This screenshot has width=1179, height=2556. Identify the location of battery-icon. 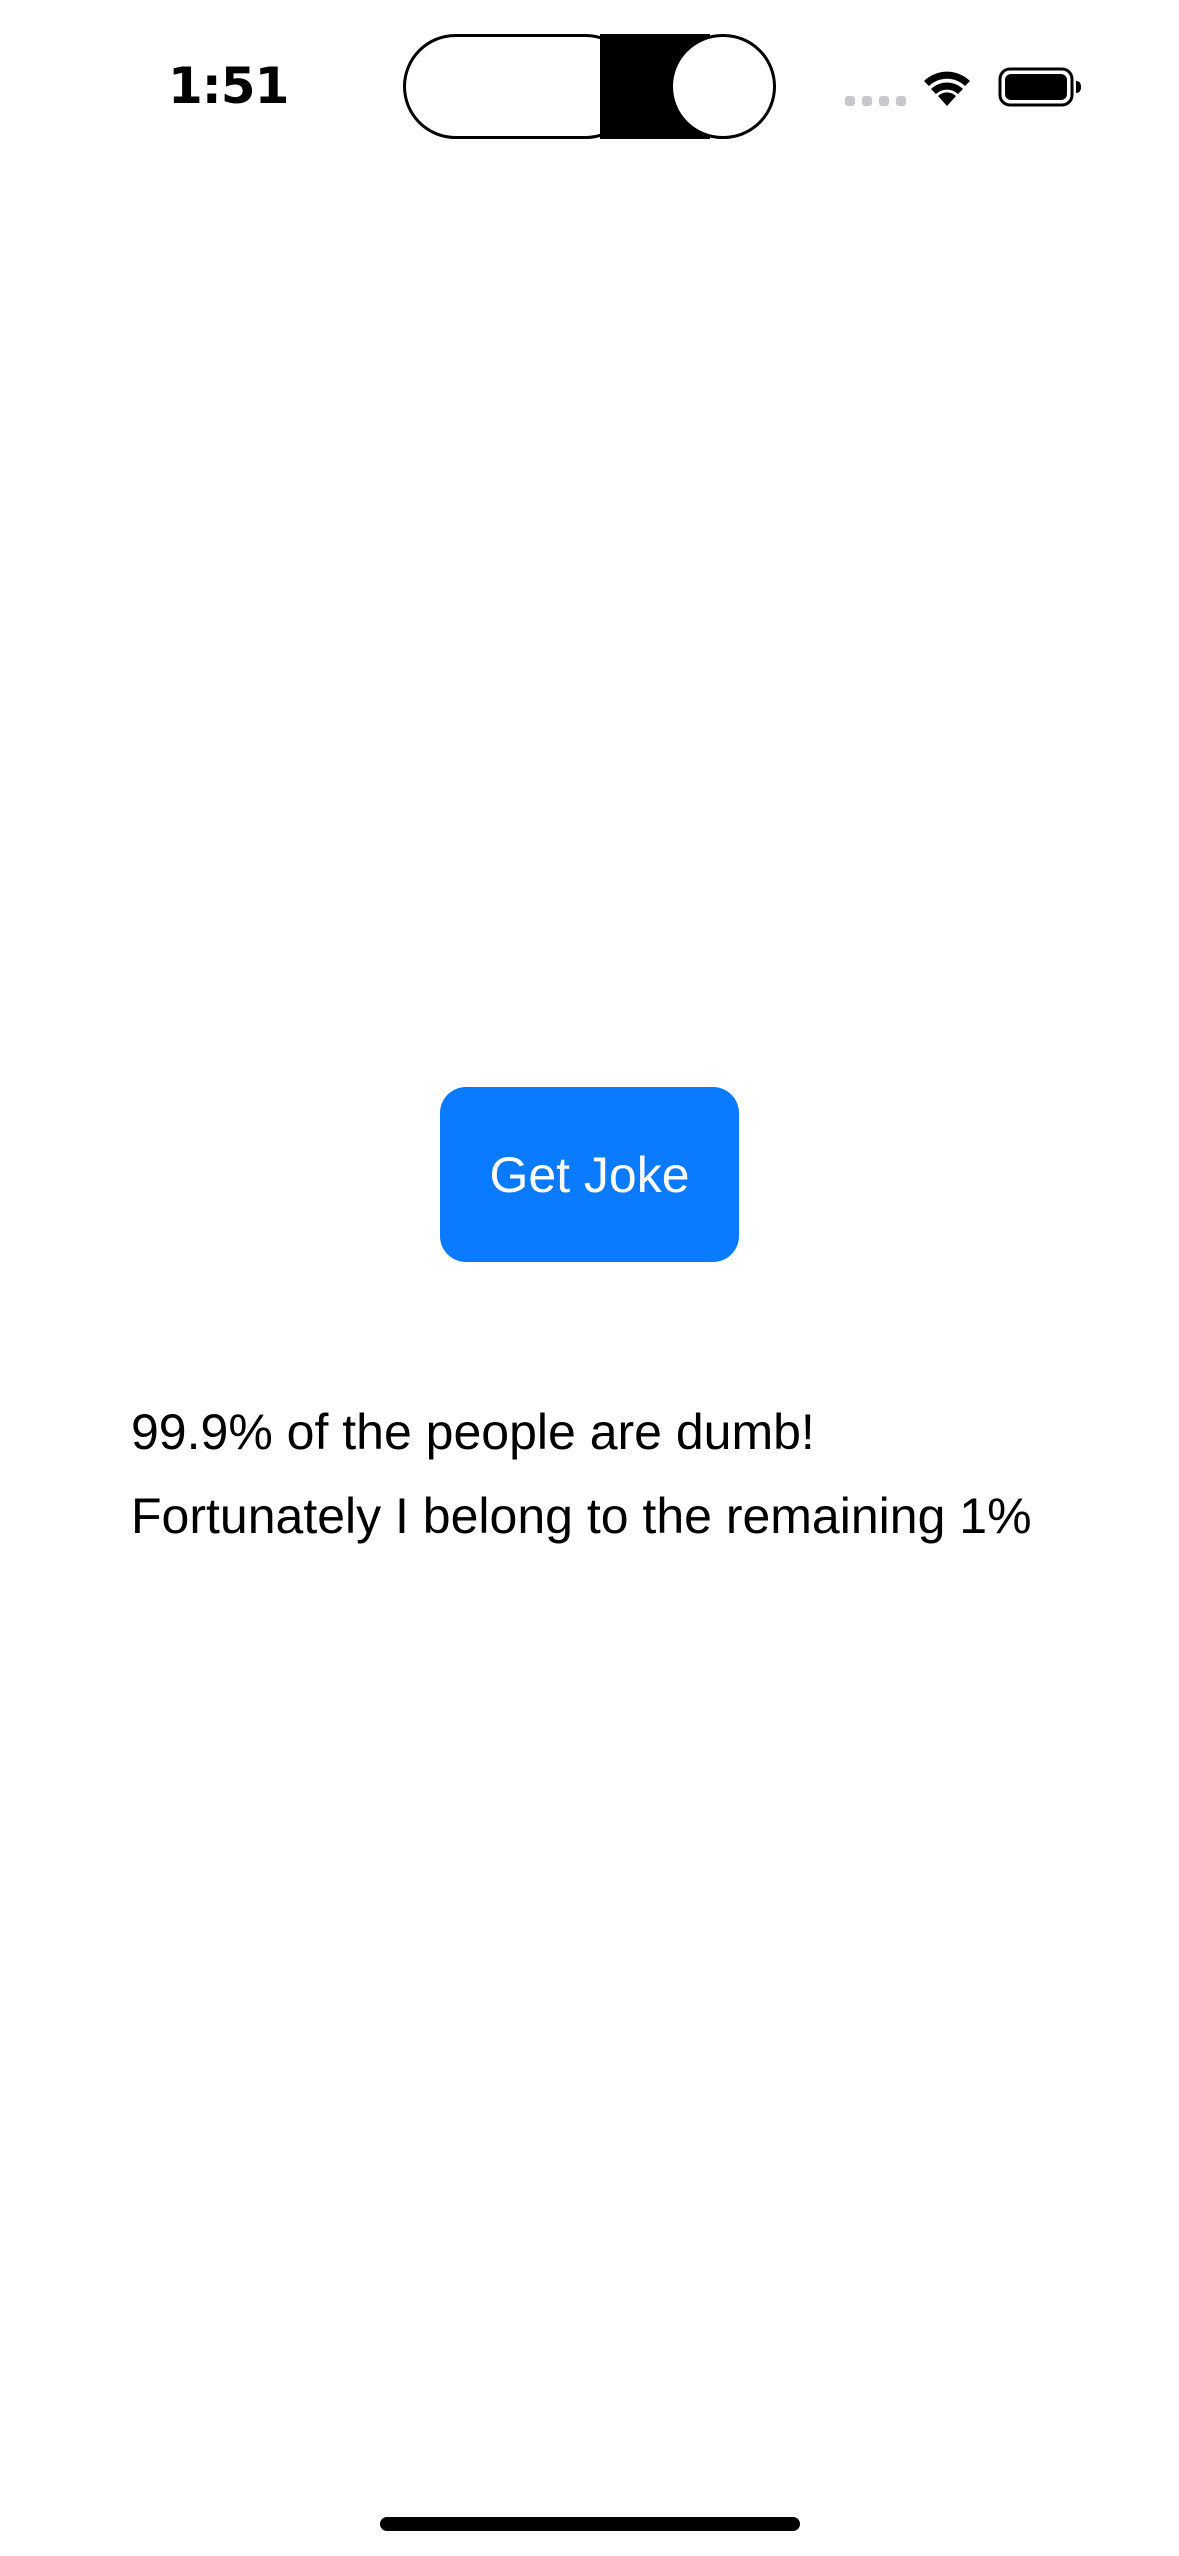
(1039, 87).